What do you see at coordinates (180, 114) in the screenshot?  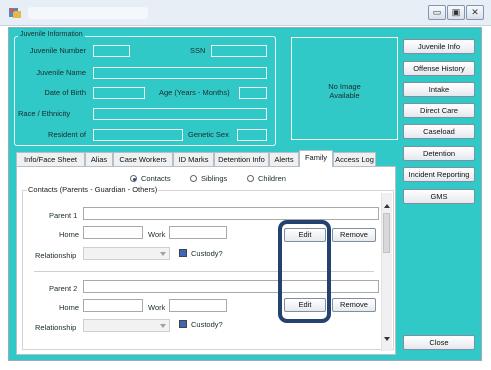 I see `race-ethnicity-field` at bounding box center [180, 114].